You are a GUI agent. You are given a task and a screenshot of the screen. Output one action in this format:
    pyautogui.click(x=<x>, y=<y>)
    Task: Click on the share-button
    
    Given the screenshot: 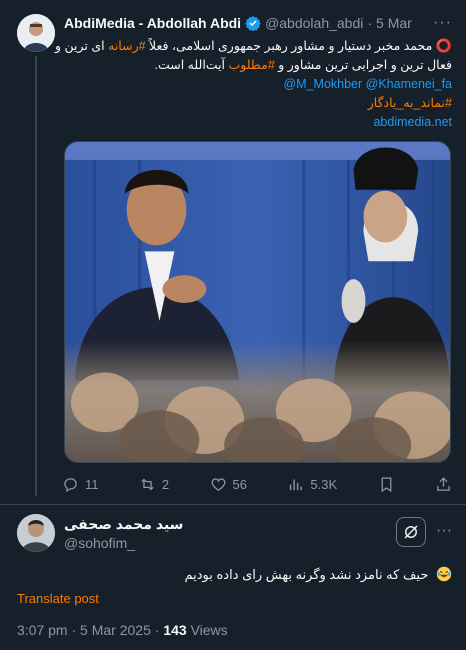 What is the action you would take?
    pyautogui.click(x=443, y=484)
    